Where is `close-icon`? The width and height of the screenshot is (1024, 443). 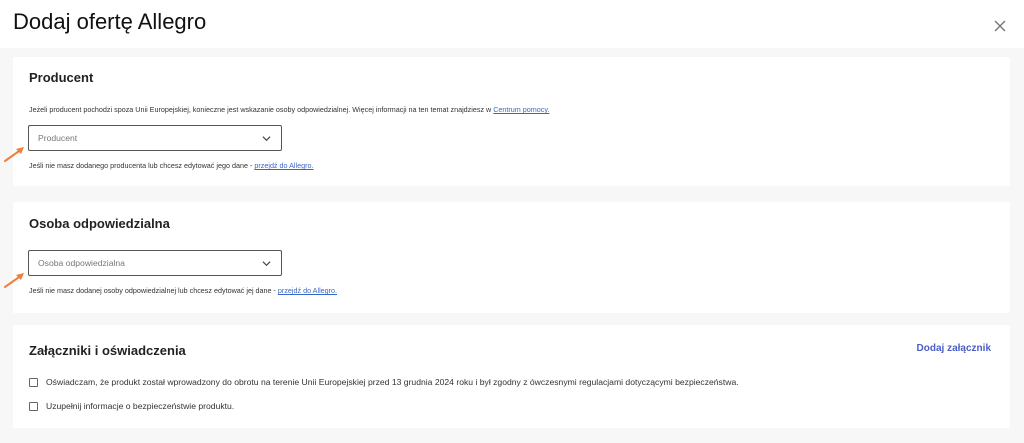
close-icon is located at coordinates (1000, 26).